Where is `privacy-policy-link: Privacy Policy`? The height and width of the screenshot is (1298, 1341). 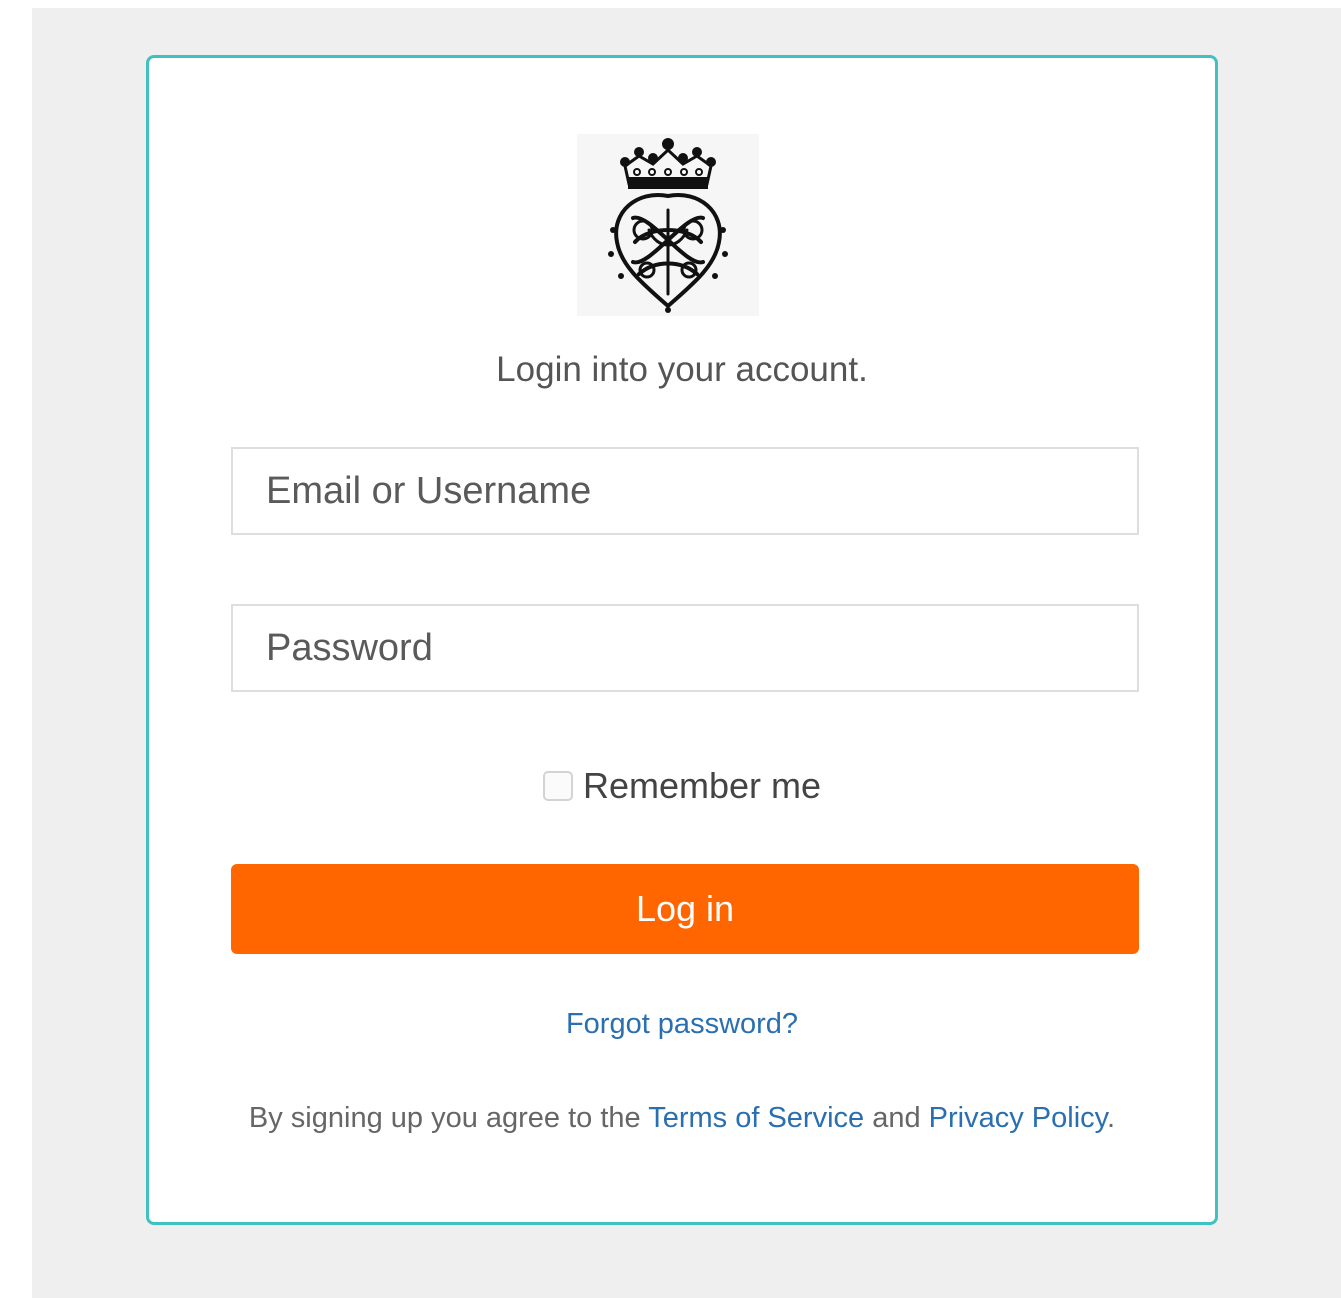
privacy-policy-link: Privacy Policy is located at coordinates (1018, 1118).